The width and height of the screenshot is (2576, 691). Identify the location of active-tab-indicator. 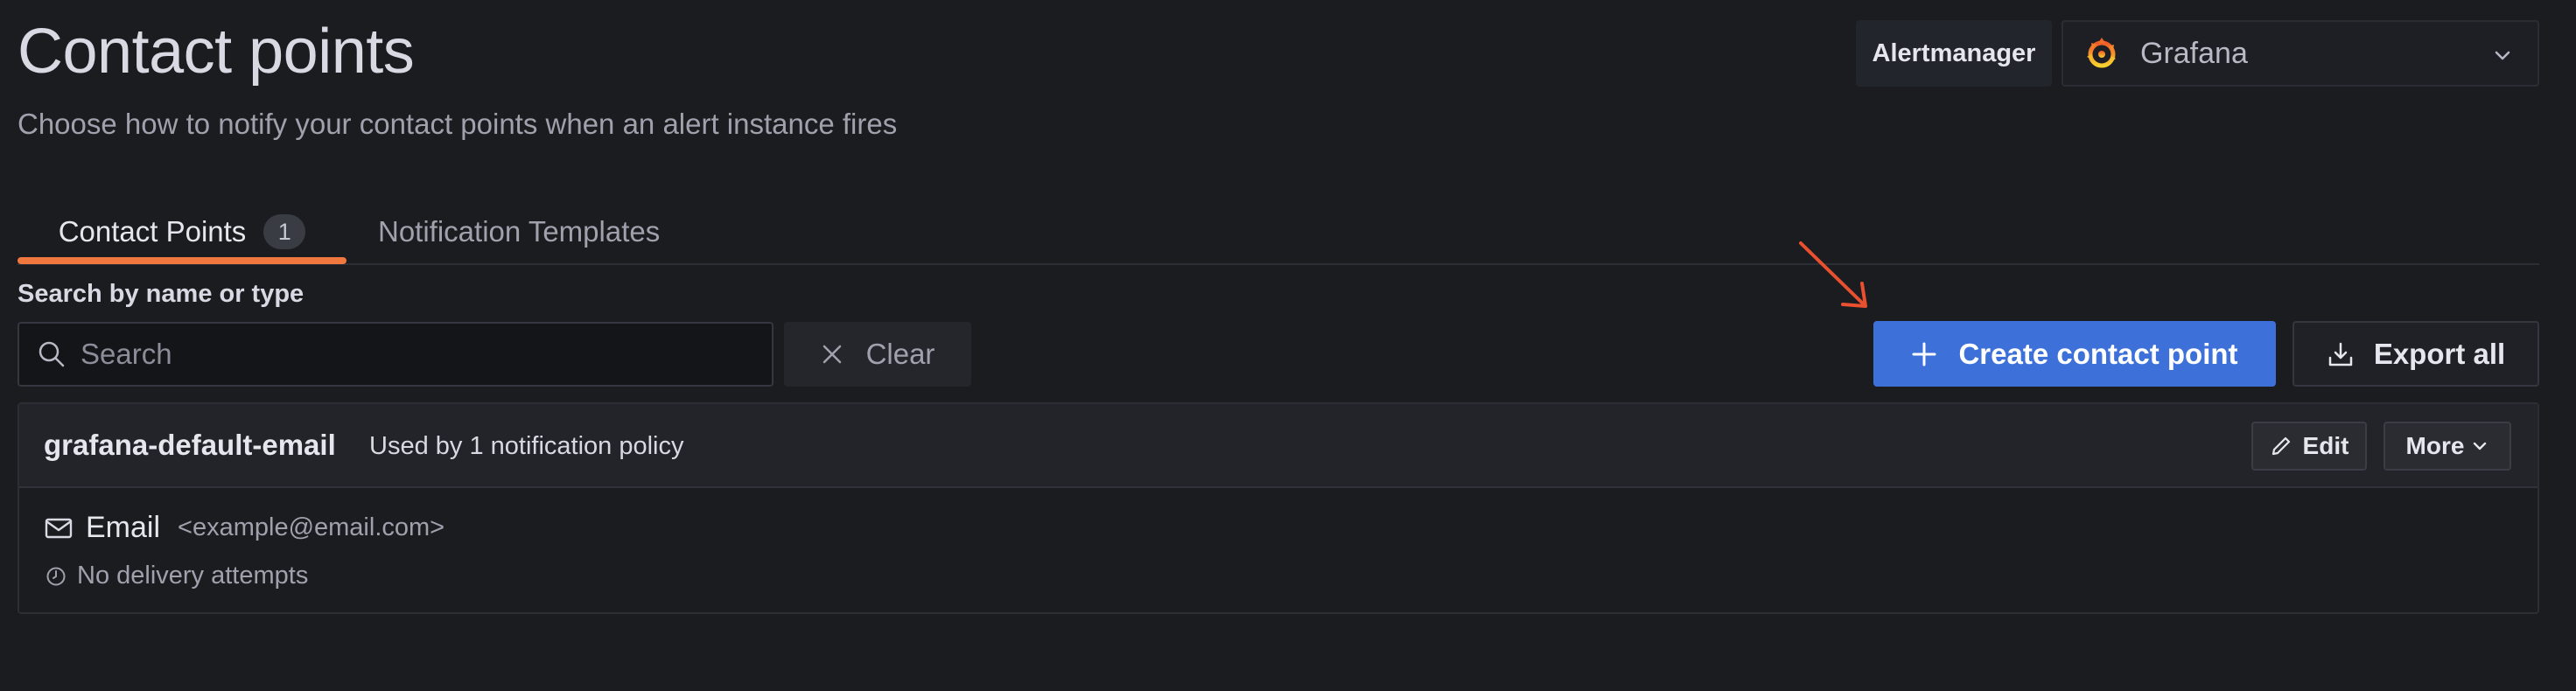
(182, 260).